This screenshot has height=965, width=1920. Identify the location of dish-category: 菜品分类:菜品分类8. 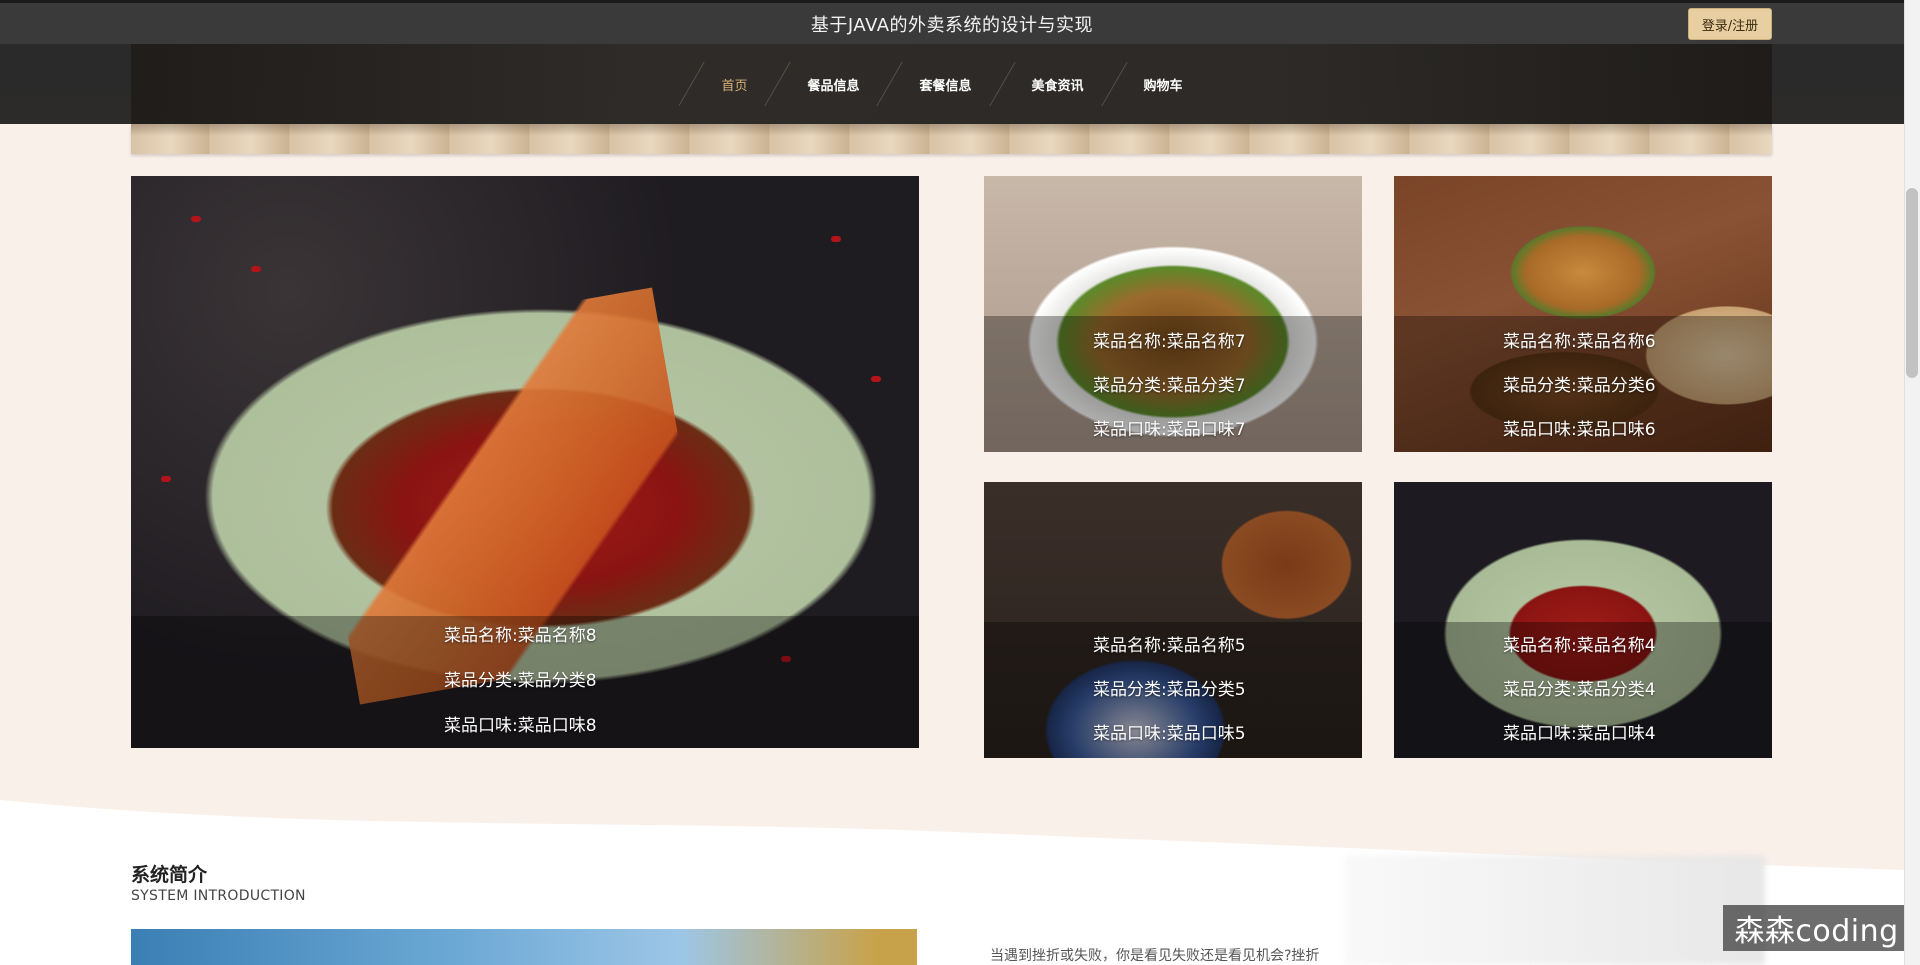
(520, 681).